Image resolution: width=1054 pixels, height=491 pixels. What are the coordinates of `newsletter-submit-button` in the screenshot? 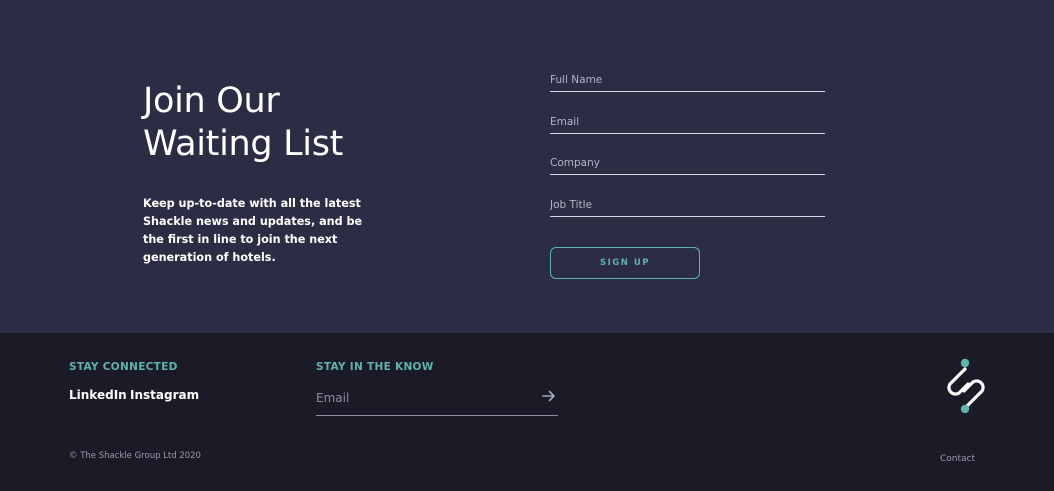 It's located at (549, 397).